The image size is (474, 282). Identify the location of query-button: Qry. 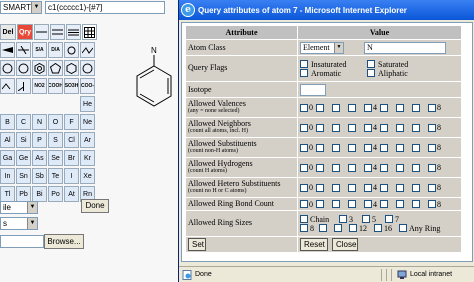
(25, 32).